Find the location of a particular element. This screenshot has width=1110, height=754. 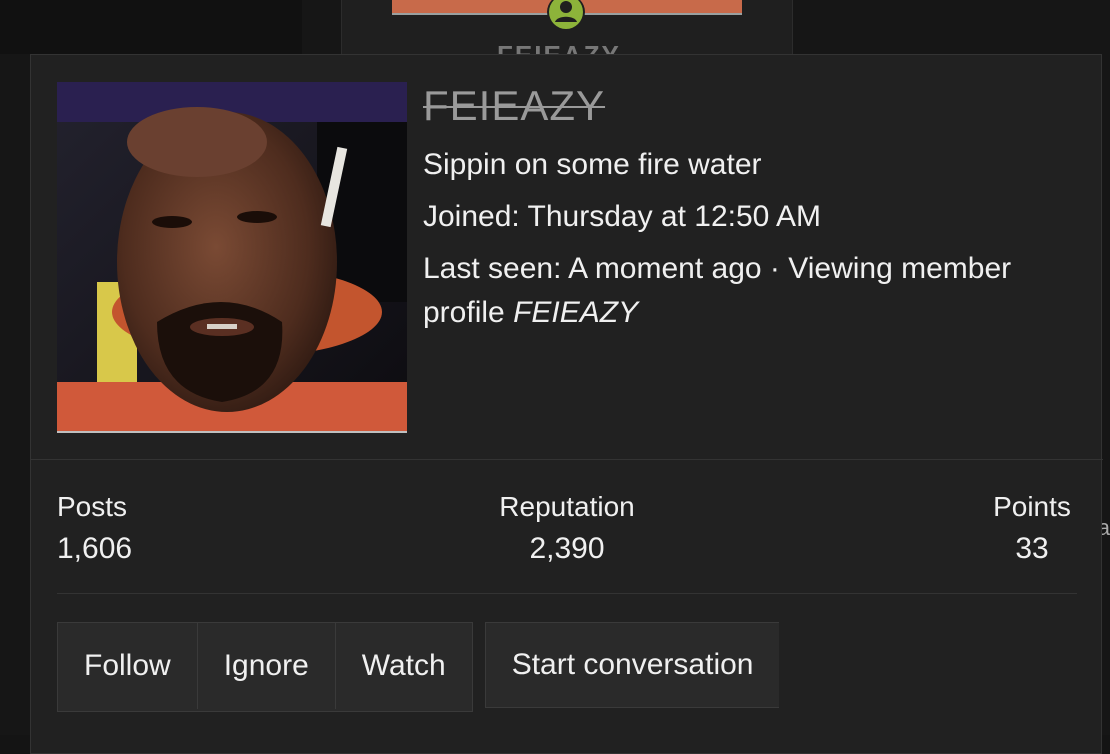

stat-points-label: Points is located at coordinates (1032, 506).